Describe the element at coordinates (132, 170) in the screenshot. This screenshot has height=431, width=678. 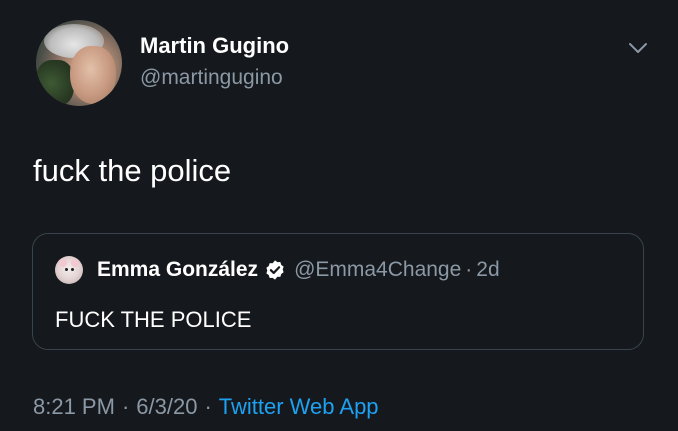
I see `tweet-text: fuck the police` at that location.